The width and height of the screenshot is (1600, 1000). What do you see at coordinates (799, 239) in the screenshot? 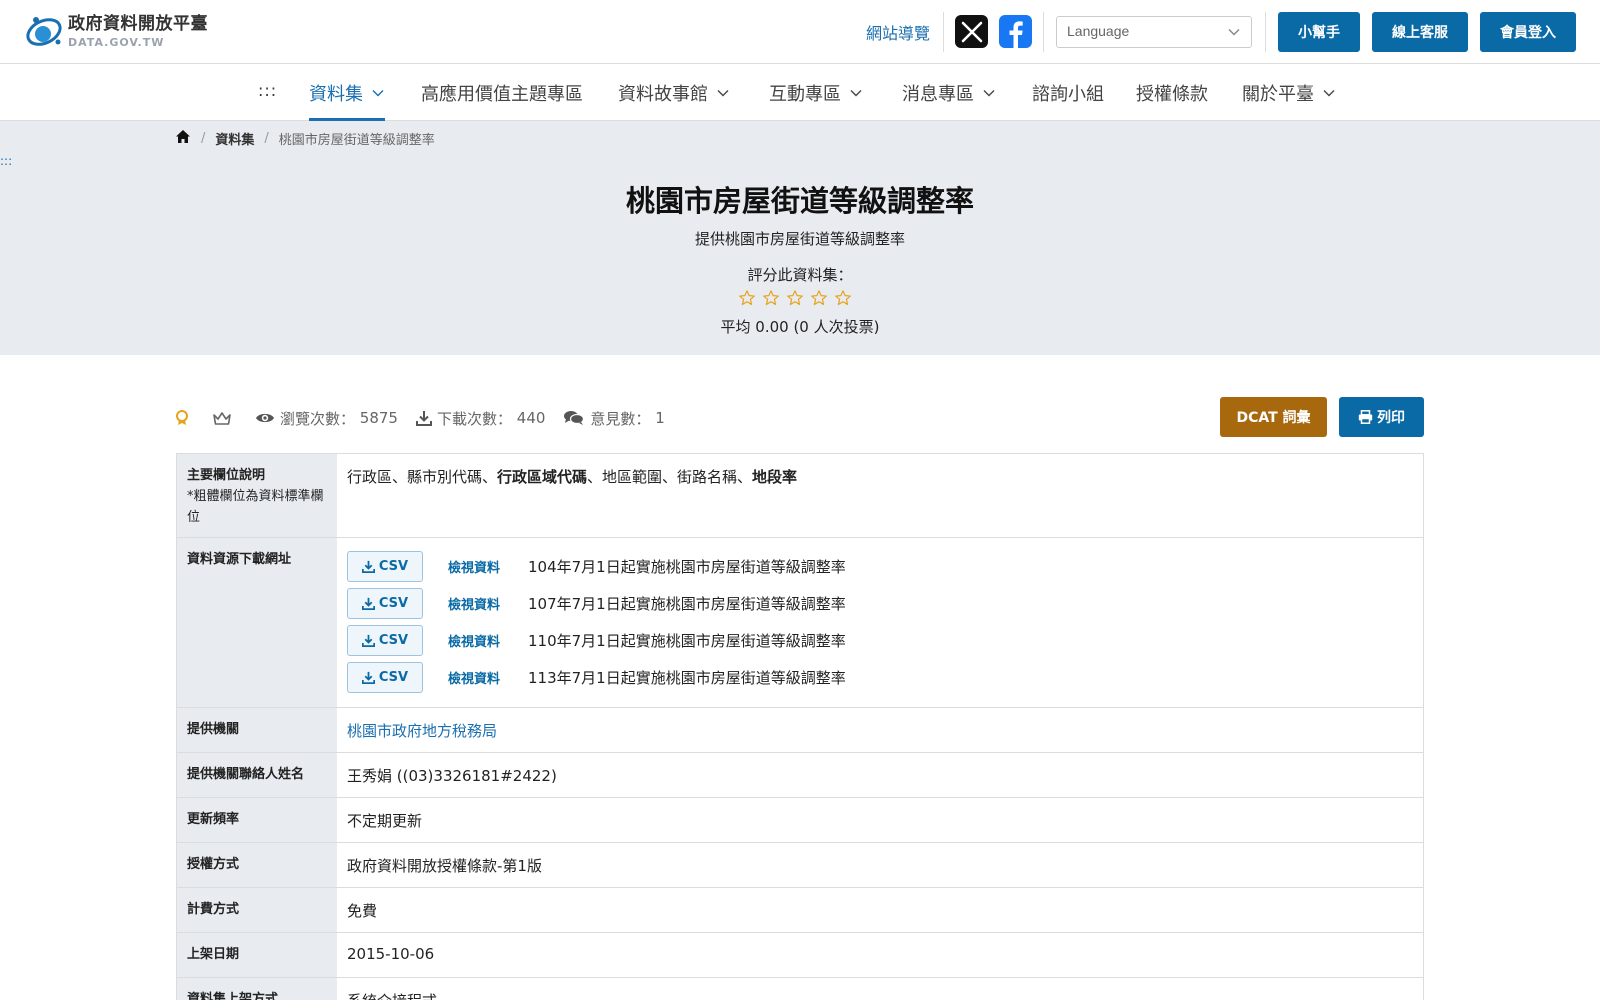
I see `dataset-description: 提供桃園市房屋街道等級調整率` at bounding box center [799, 239].